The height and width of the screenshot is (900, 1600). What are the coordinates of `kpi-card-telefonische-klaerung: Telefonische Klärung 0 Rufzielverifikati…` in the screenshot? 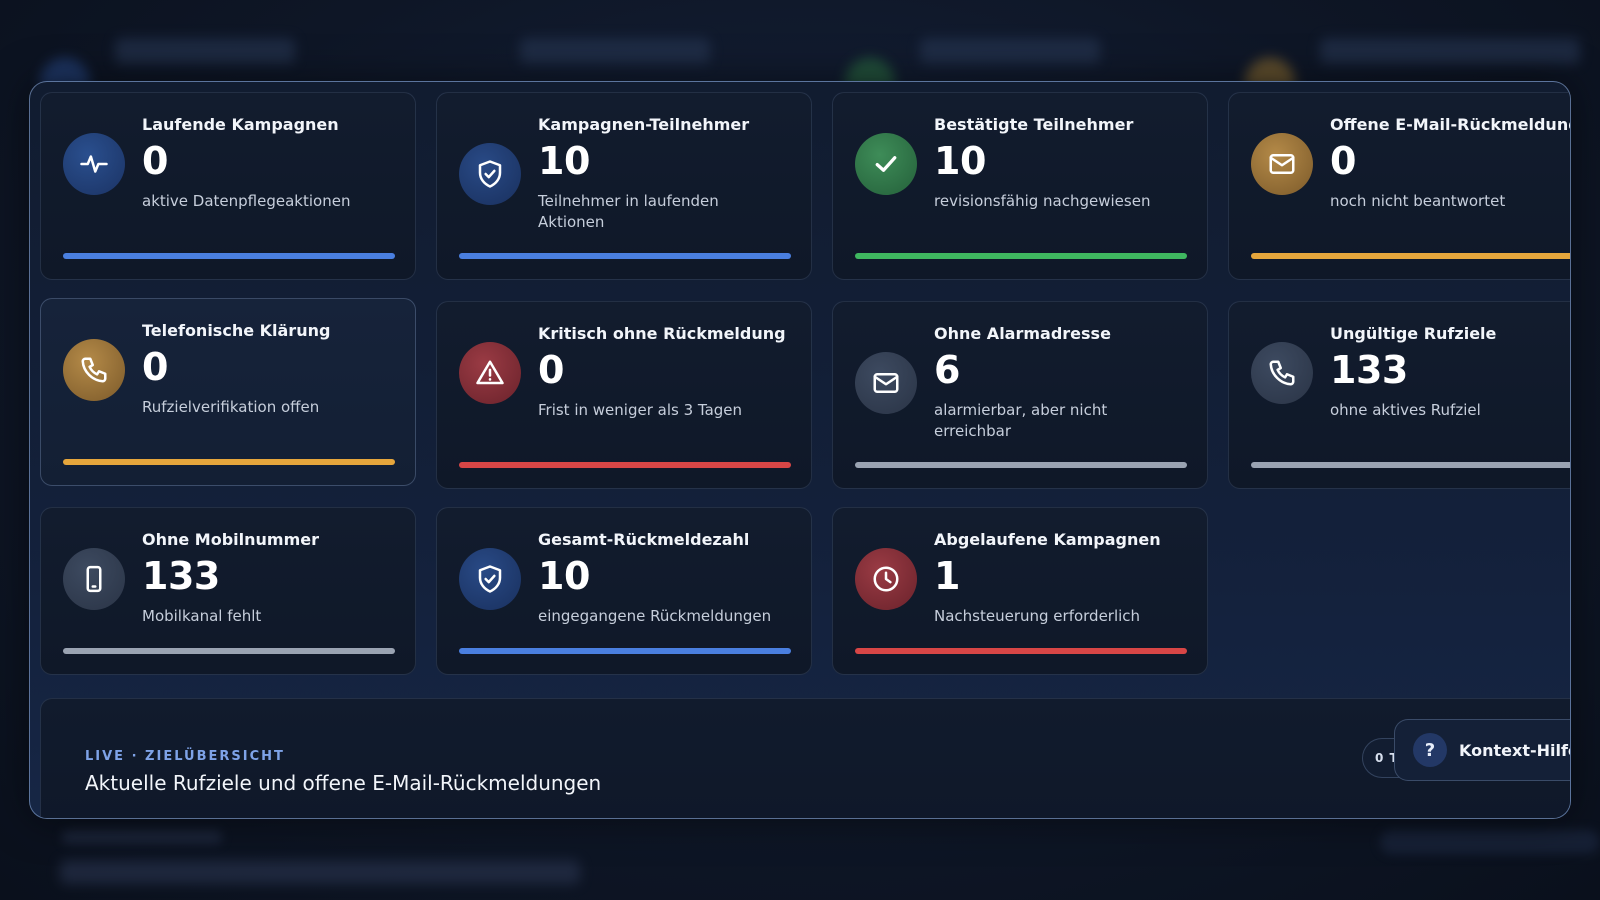 It's located at (228, 392).